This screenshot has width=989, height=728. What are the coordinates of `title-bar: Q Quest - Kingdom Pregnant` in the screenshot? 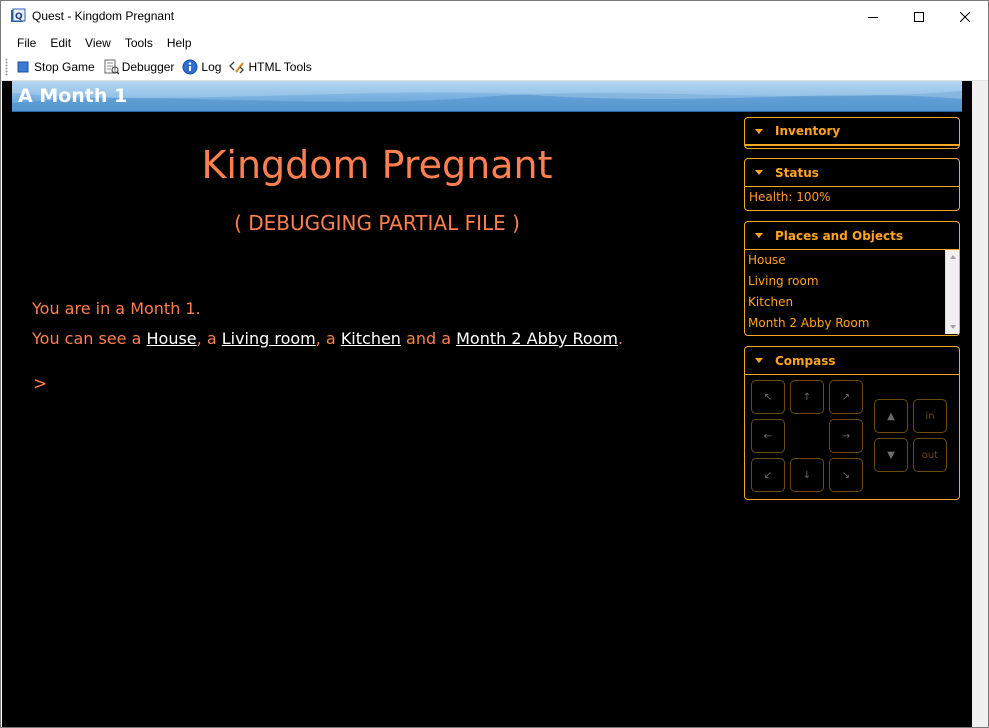 It's located at (494, 16).